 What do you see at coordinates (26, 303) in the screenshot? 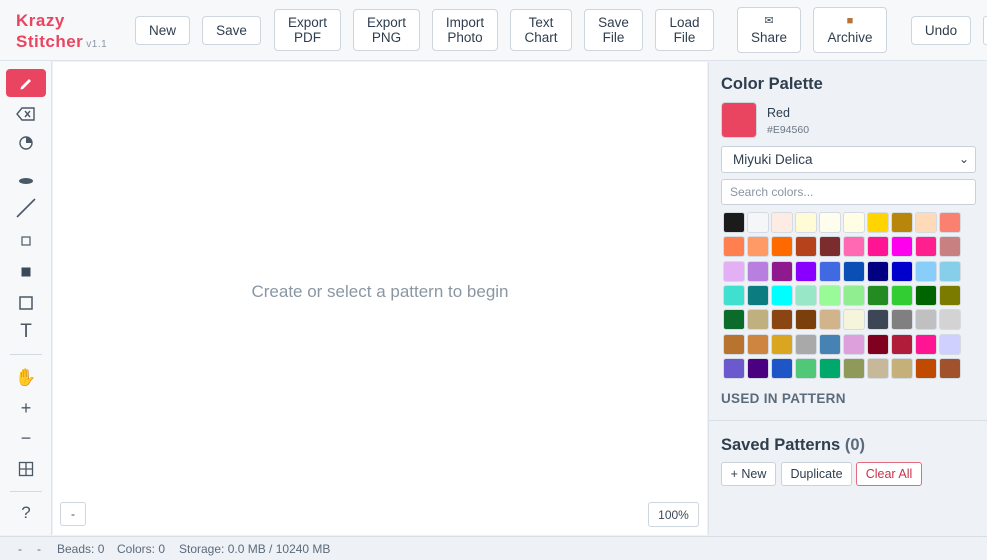
I see `rectangle-tool` at bounding box center [26, 303].